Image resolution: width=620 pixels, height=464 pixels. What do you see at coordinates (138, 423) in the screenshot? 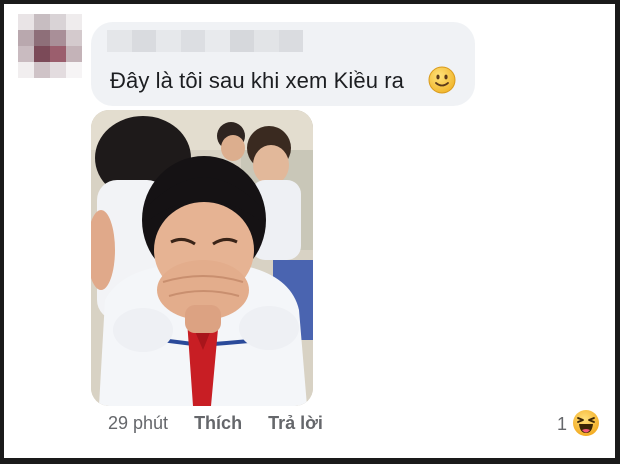
I see `comment-timestamp: 29 phút` at bounding box center [138, 423].